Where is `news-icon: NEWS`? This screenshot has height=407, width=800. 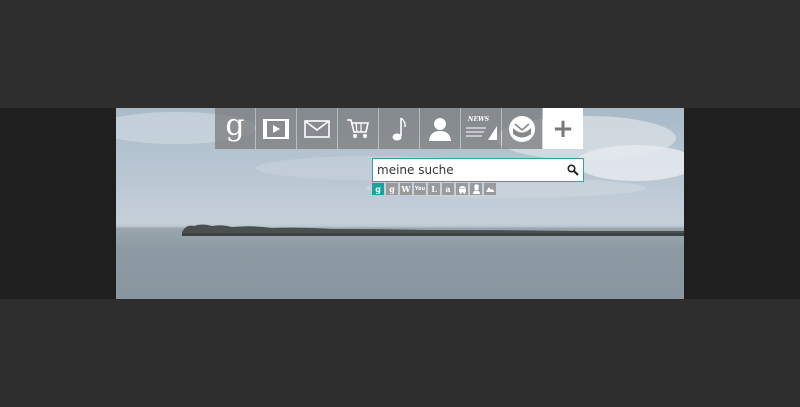
news-icon: NEWS is located at coordinates (481, 129).